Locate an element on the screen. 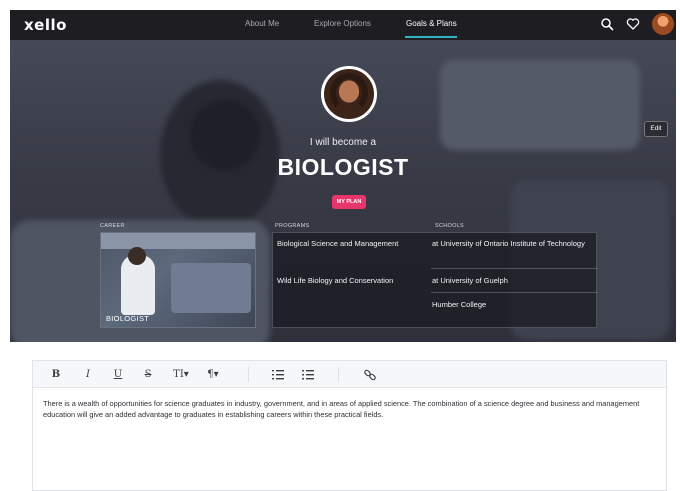 The height and width of the screenshot is (491, 680). underline-button: U is located at coordinates (118, 374).